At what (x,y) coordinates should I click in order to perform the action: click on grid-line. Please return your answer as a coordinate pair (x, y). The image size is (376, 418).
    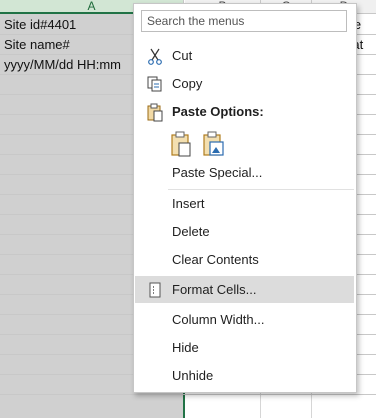
    Looking at the image, I should click on (188, 394).